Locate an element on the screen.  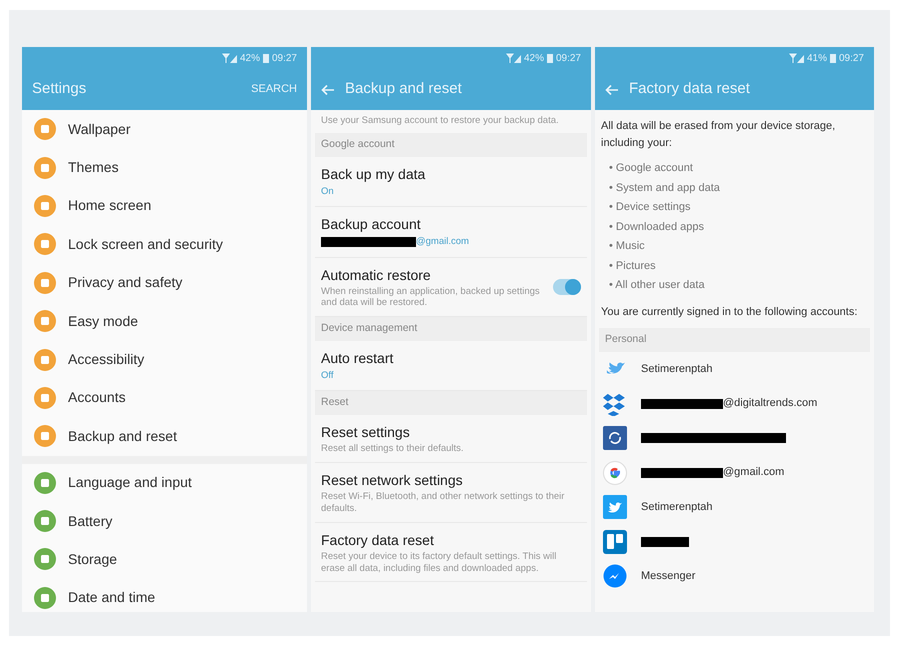
section-header: Device management is located at coordinates (451, 329).